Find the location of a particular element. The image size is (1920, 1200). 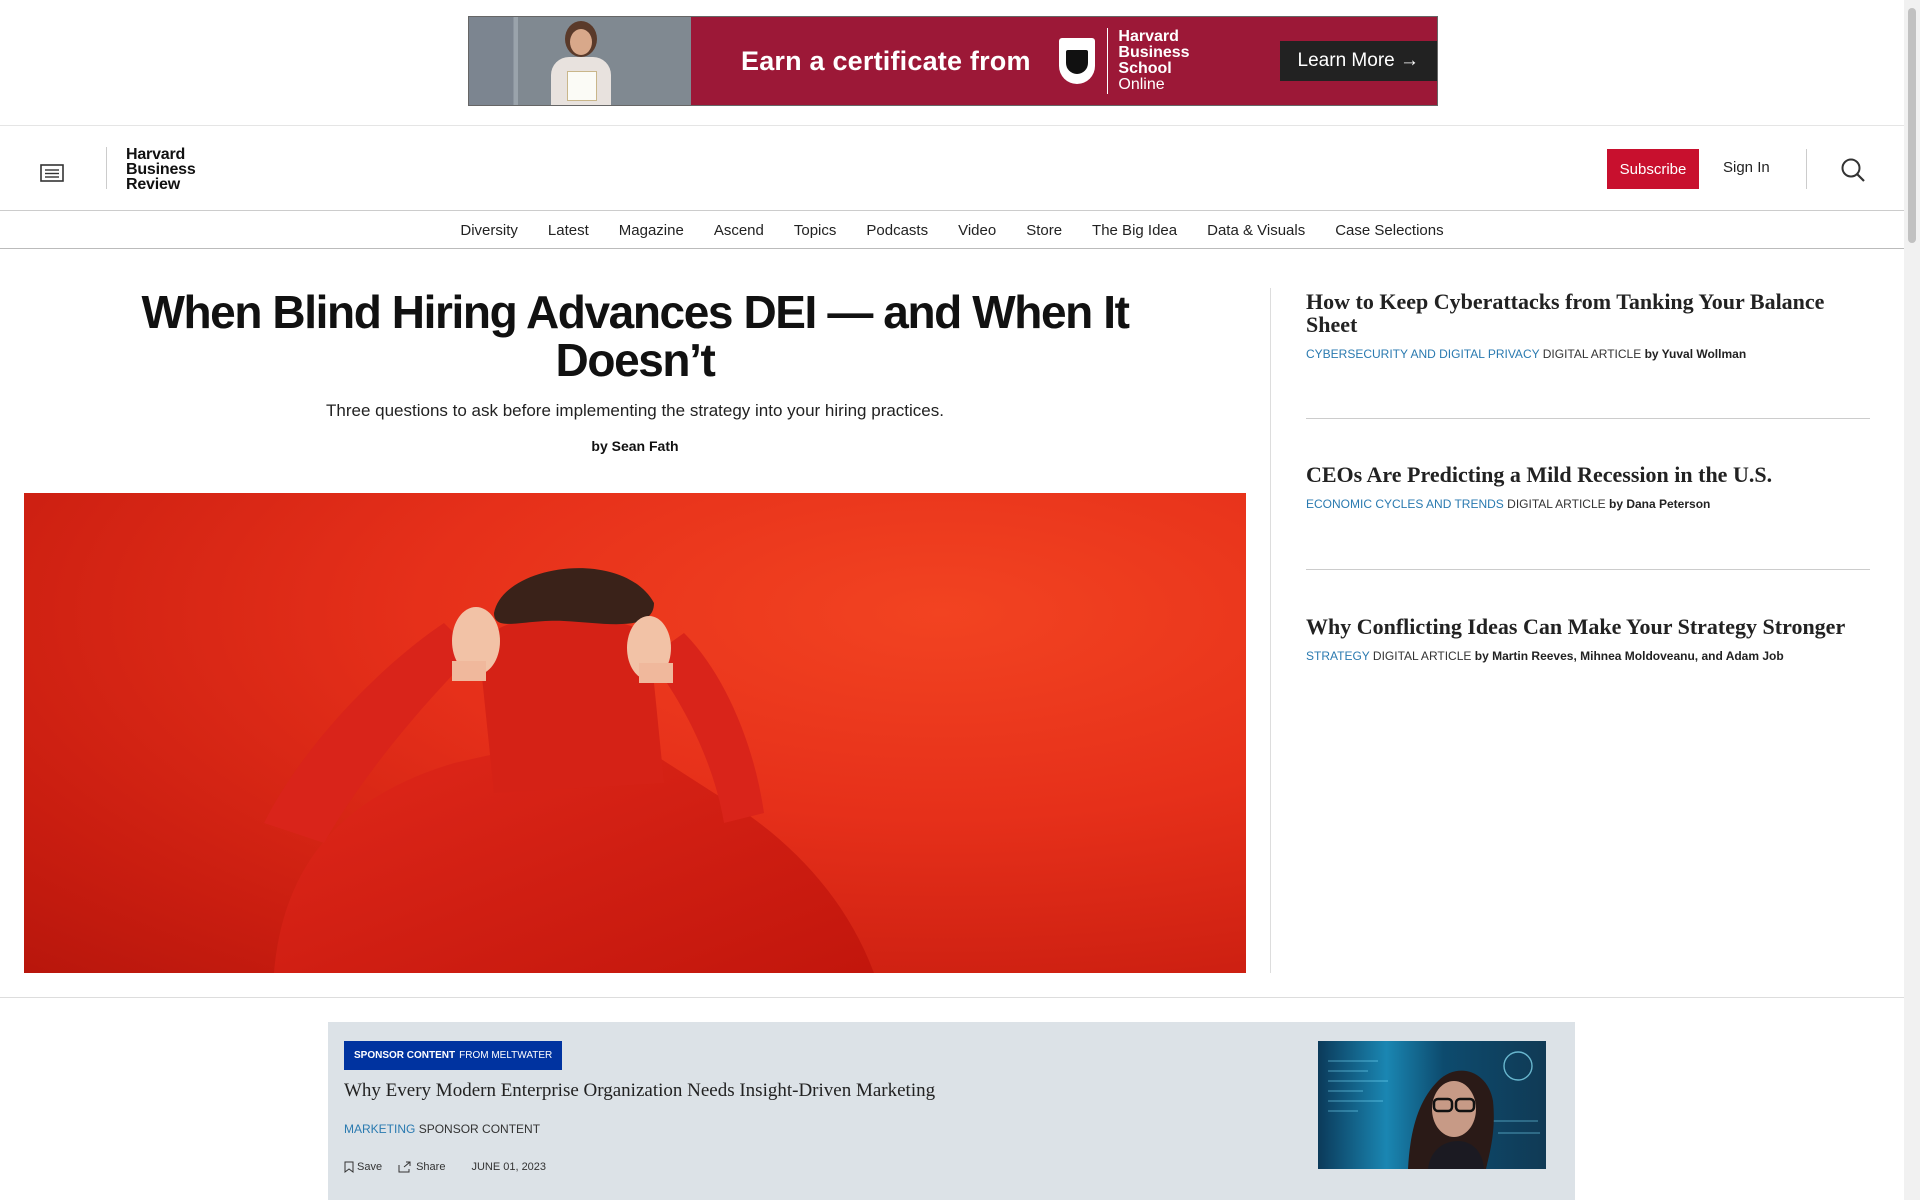

nav-item-topics: Topics is located at coordinates (815, 230).